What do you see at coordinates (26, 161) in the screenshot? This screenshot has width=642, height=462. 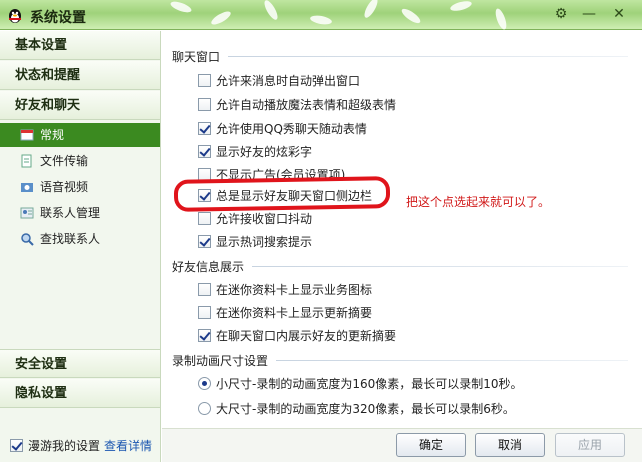 I see `file-transfer-icon` at bounding box center [26, 161].